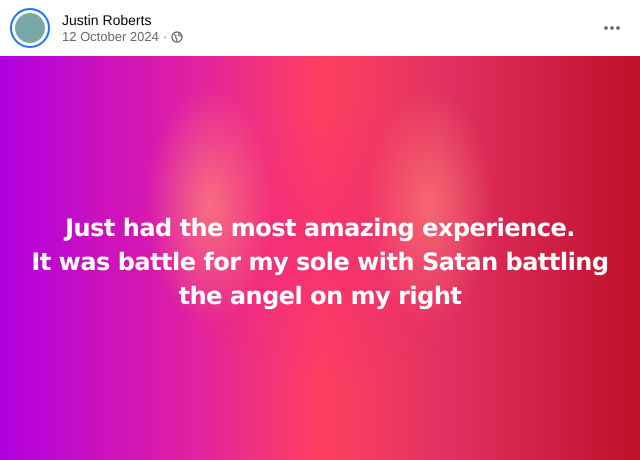 Image resolution: width=640 pixels, height=460 pixels. What do you see at coordinates (320, 228) in the screenshot?
I see `post-text-line: Just had the most amazing experience.` at bounding box center [320, 228].